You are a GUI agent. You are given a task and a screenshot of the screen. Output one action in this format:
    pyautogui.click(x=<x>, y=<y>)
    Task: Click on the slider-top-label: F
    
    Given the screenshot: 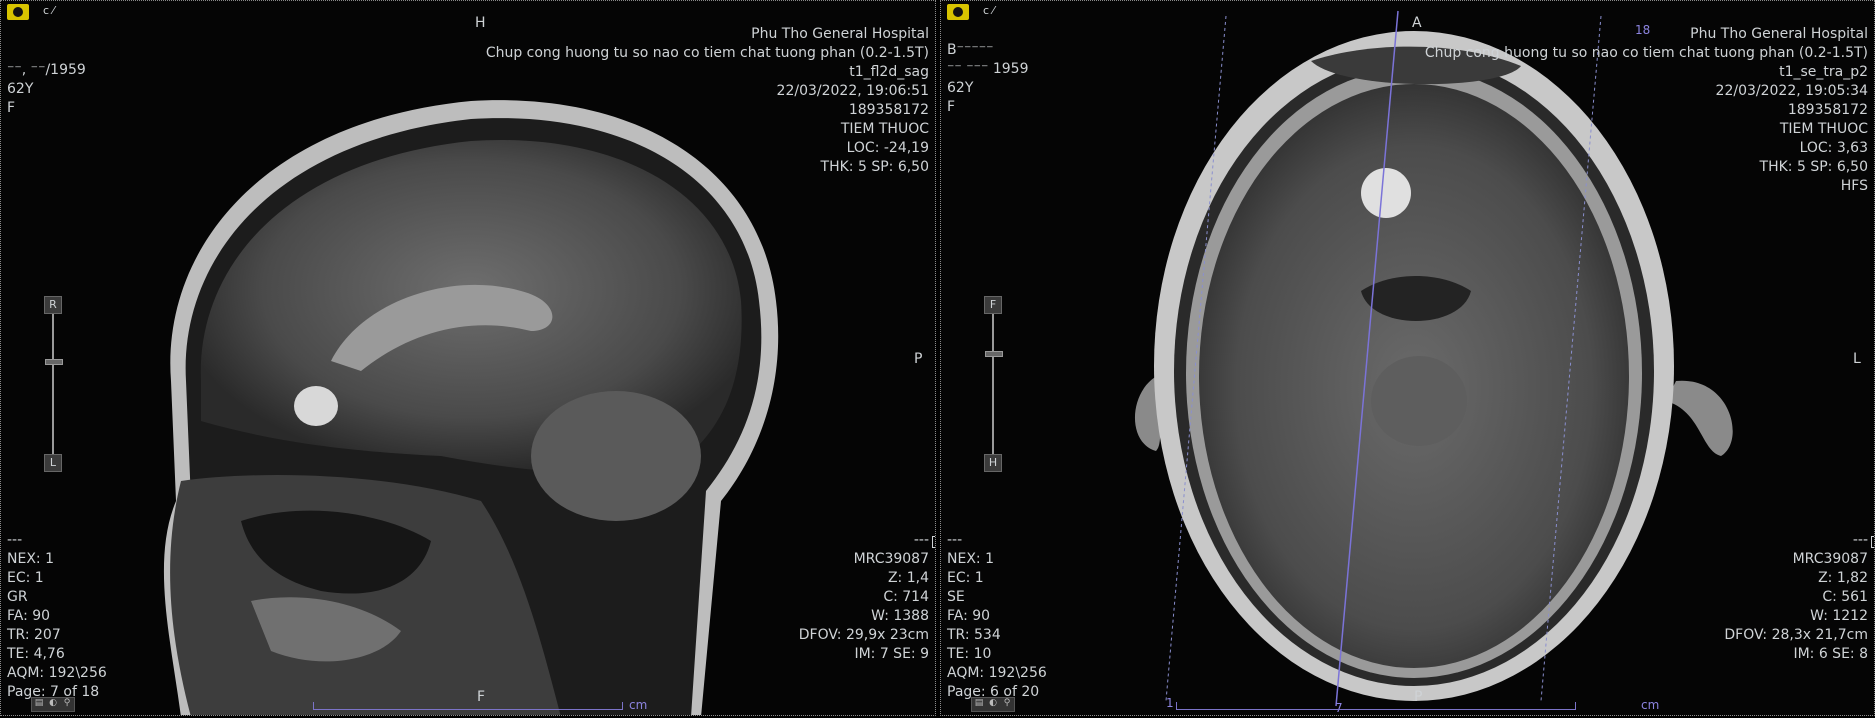 What is the action you would take?
    pyautogui.click(x=993, y=305)
    